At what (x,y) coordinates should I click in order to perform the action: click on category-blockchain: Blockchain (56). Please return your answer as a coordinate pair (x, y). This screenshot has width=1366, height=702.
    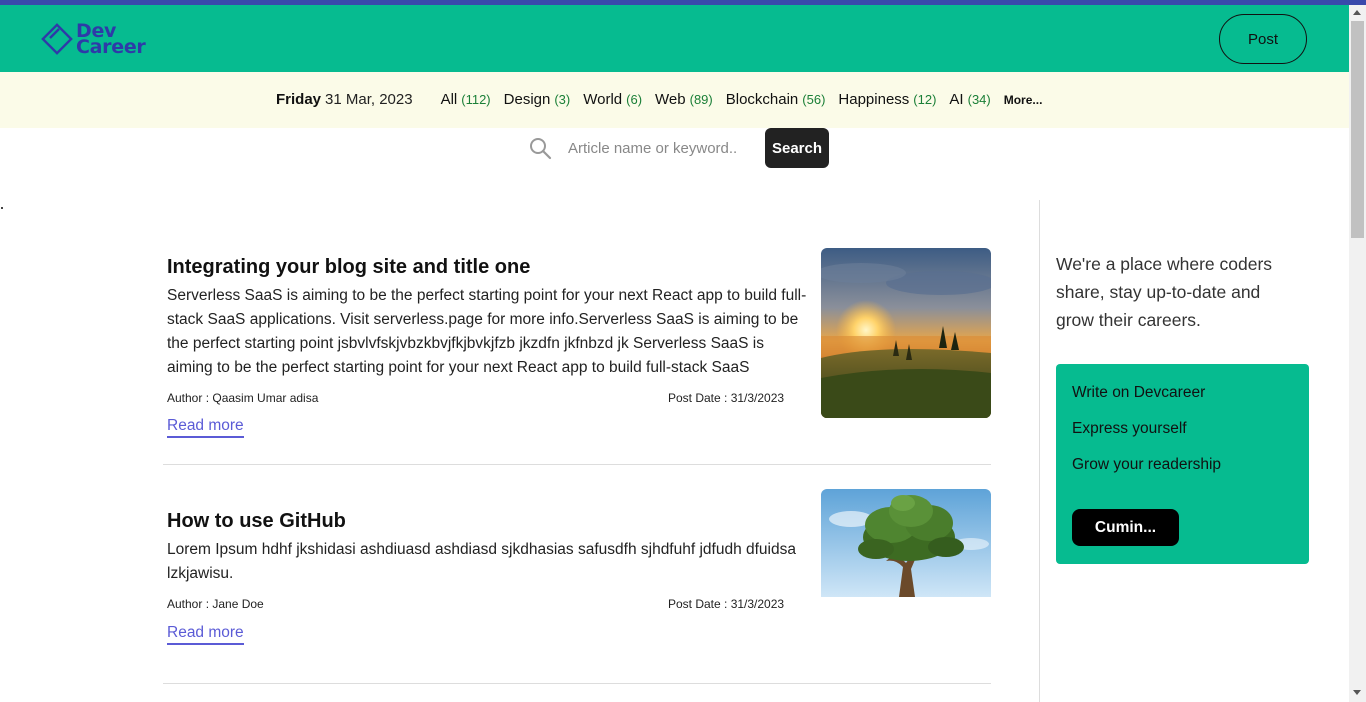
    Looking at the image, I should click on (776, 99).